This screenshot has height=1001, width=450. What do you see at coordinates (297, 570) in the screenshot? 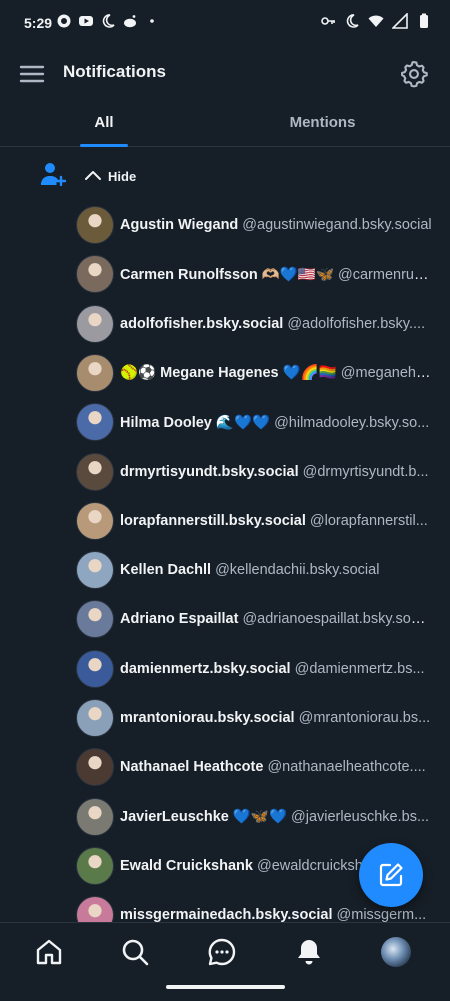
I see `user-handle: @kellendachii.bsky.social` at bounding box center [297, 570].